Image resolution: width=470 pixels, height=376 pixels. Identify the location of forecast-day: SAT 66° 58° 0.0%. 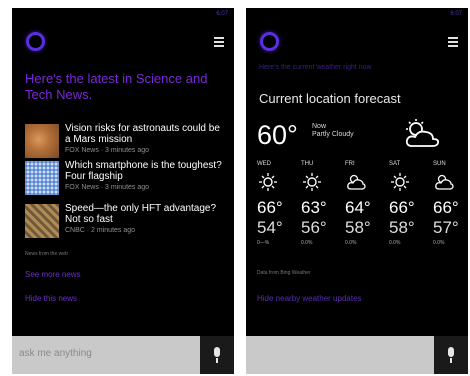
(409, 203).